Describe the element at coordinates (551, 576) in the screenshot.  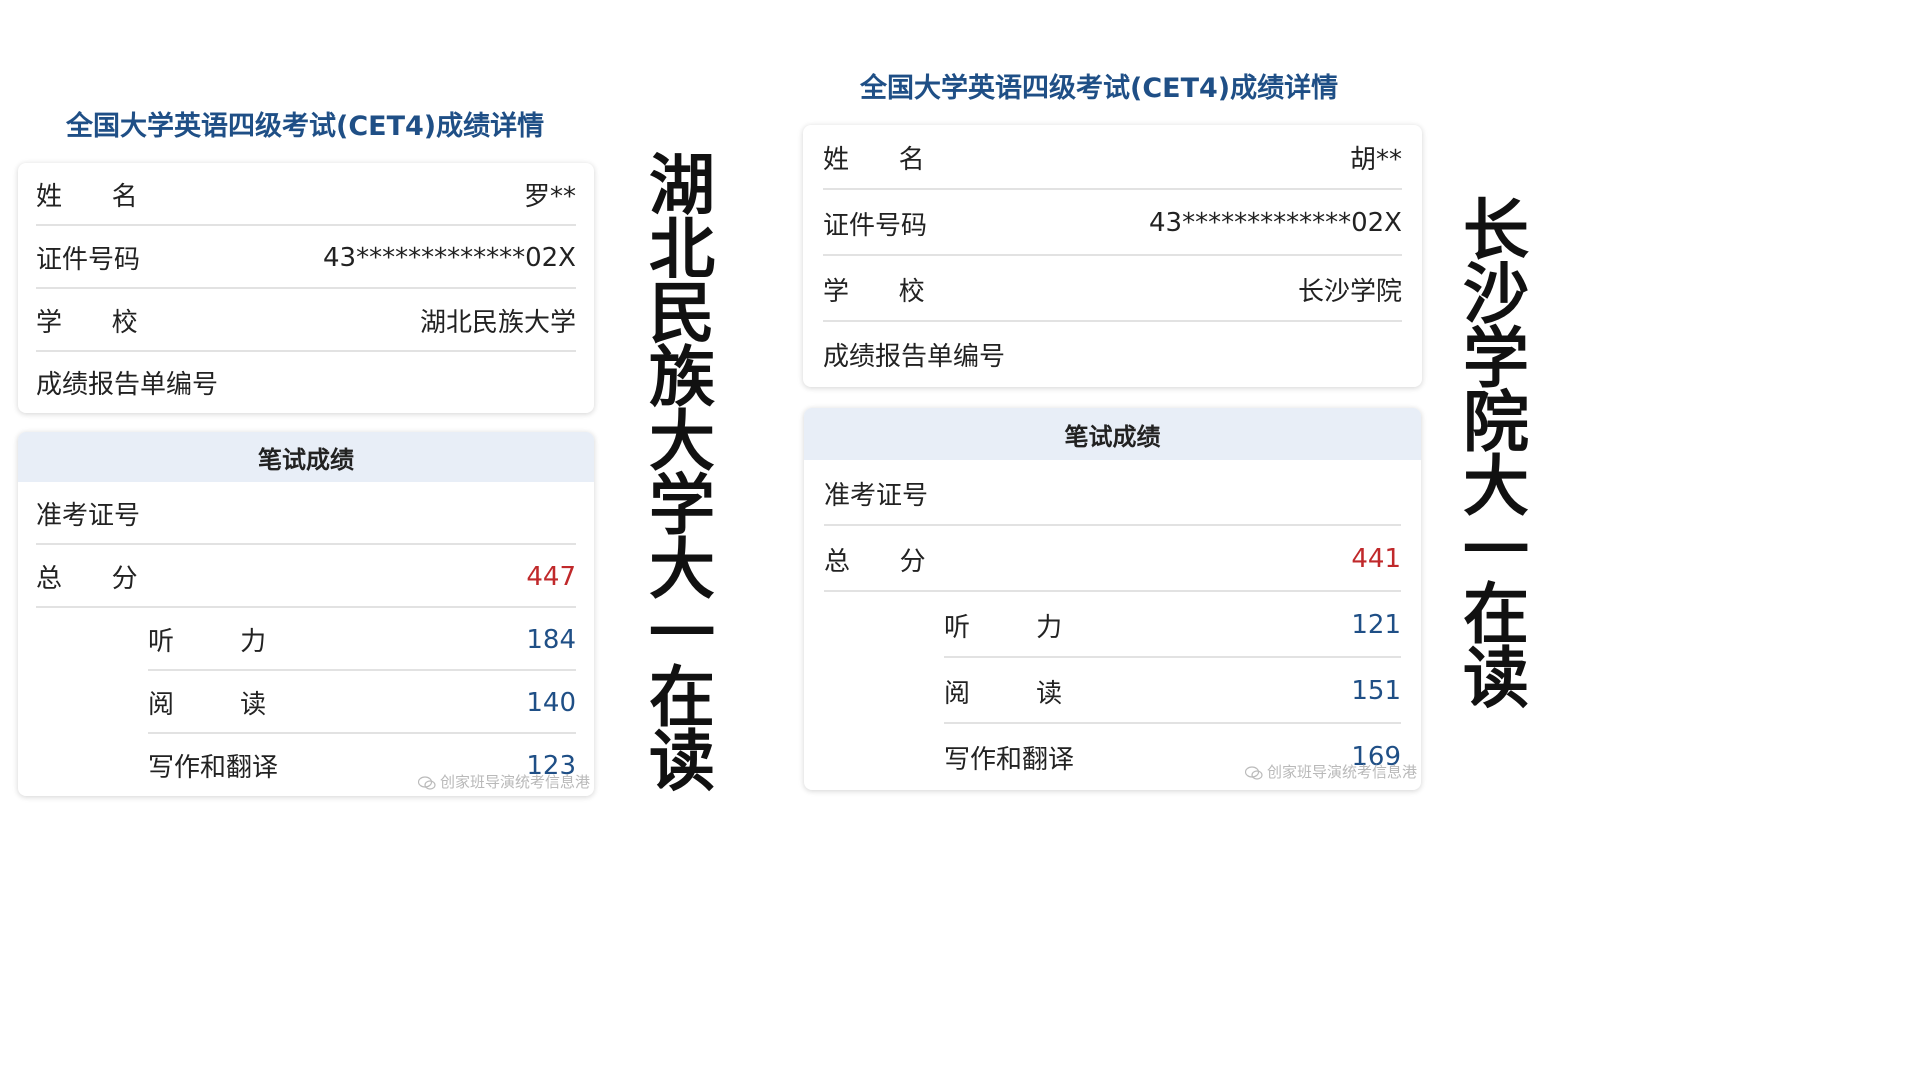
I see `total-score: 447` at that location.